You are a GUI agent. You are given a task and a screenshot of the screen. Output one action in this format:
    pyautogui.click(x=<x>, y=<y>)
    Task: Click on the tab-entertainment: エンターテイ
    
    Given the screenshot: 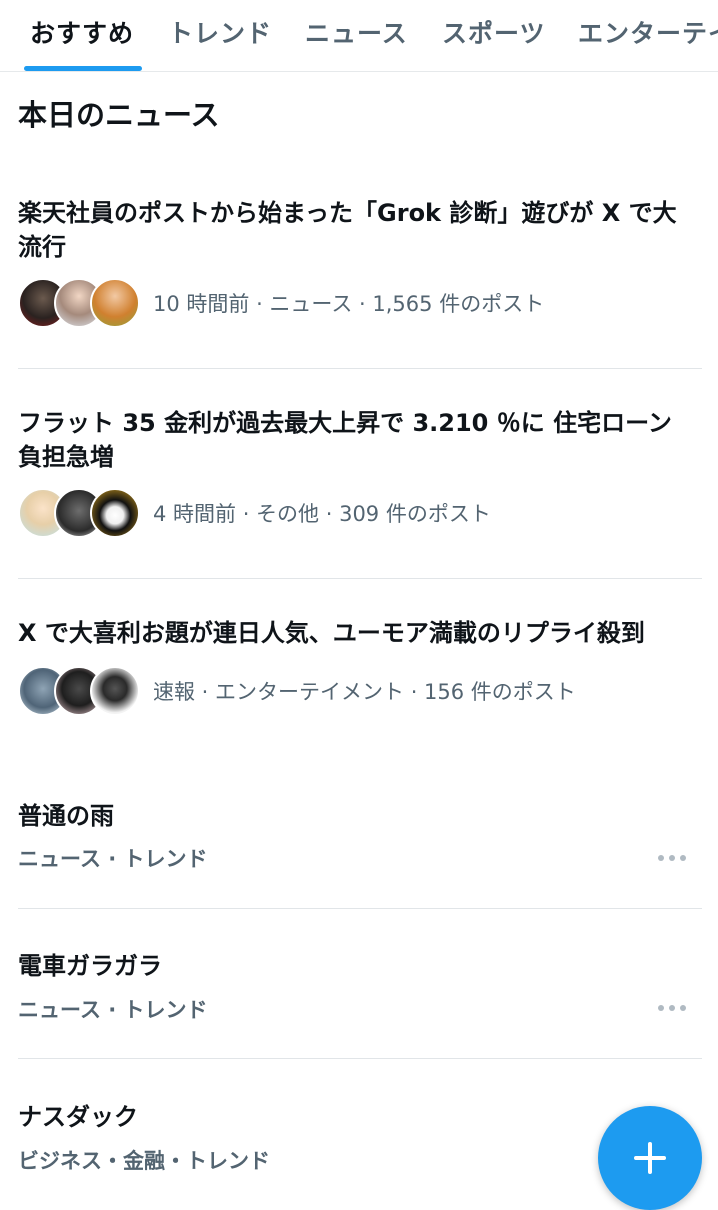 What is the action you would take?
    pyautogui.click(x=648, y=34)
    